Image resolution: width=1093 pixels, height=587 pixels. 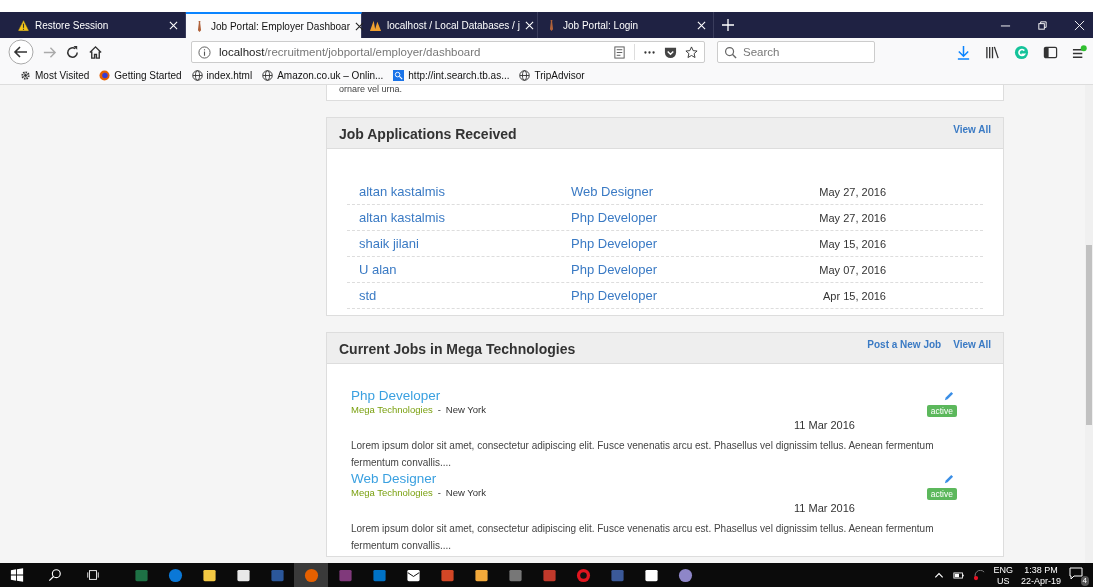 I want to click on language-indicator: ENG US, so click(x=1003, y=575).